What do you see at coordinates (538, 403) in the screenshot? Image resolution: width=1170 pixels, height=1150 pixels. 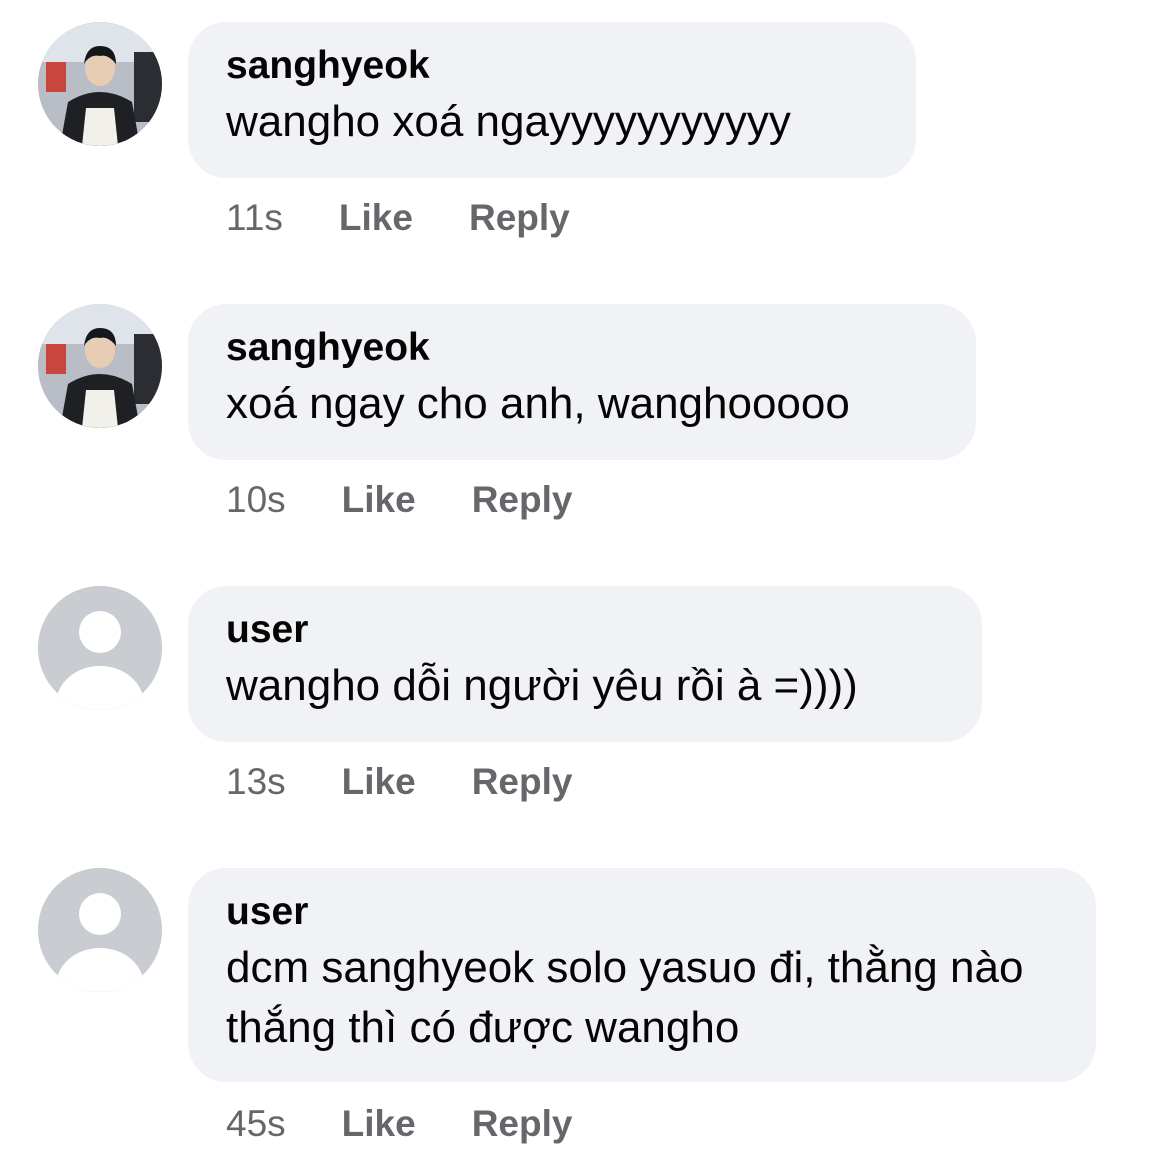 I see `comment-text: xoá ngay cho anh, wanghooooo` at bounding box center [538, 403].